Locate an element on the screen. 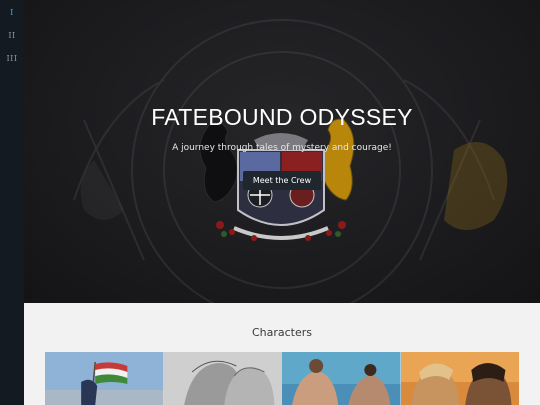  character-card-sea-warriors is located at coordinates (341, 378).